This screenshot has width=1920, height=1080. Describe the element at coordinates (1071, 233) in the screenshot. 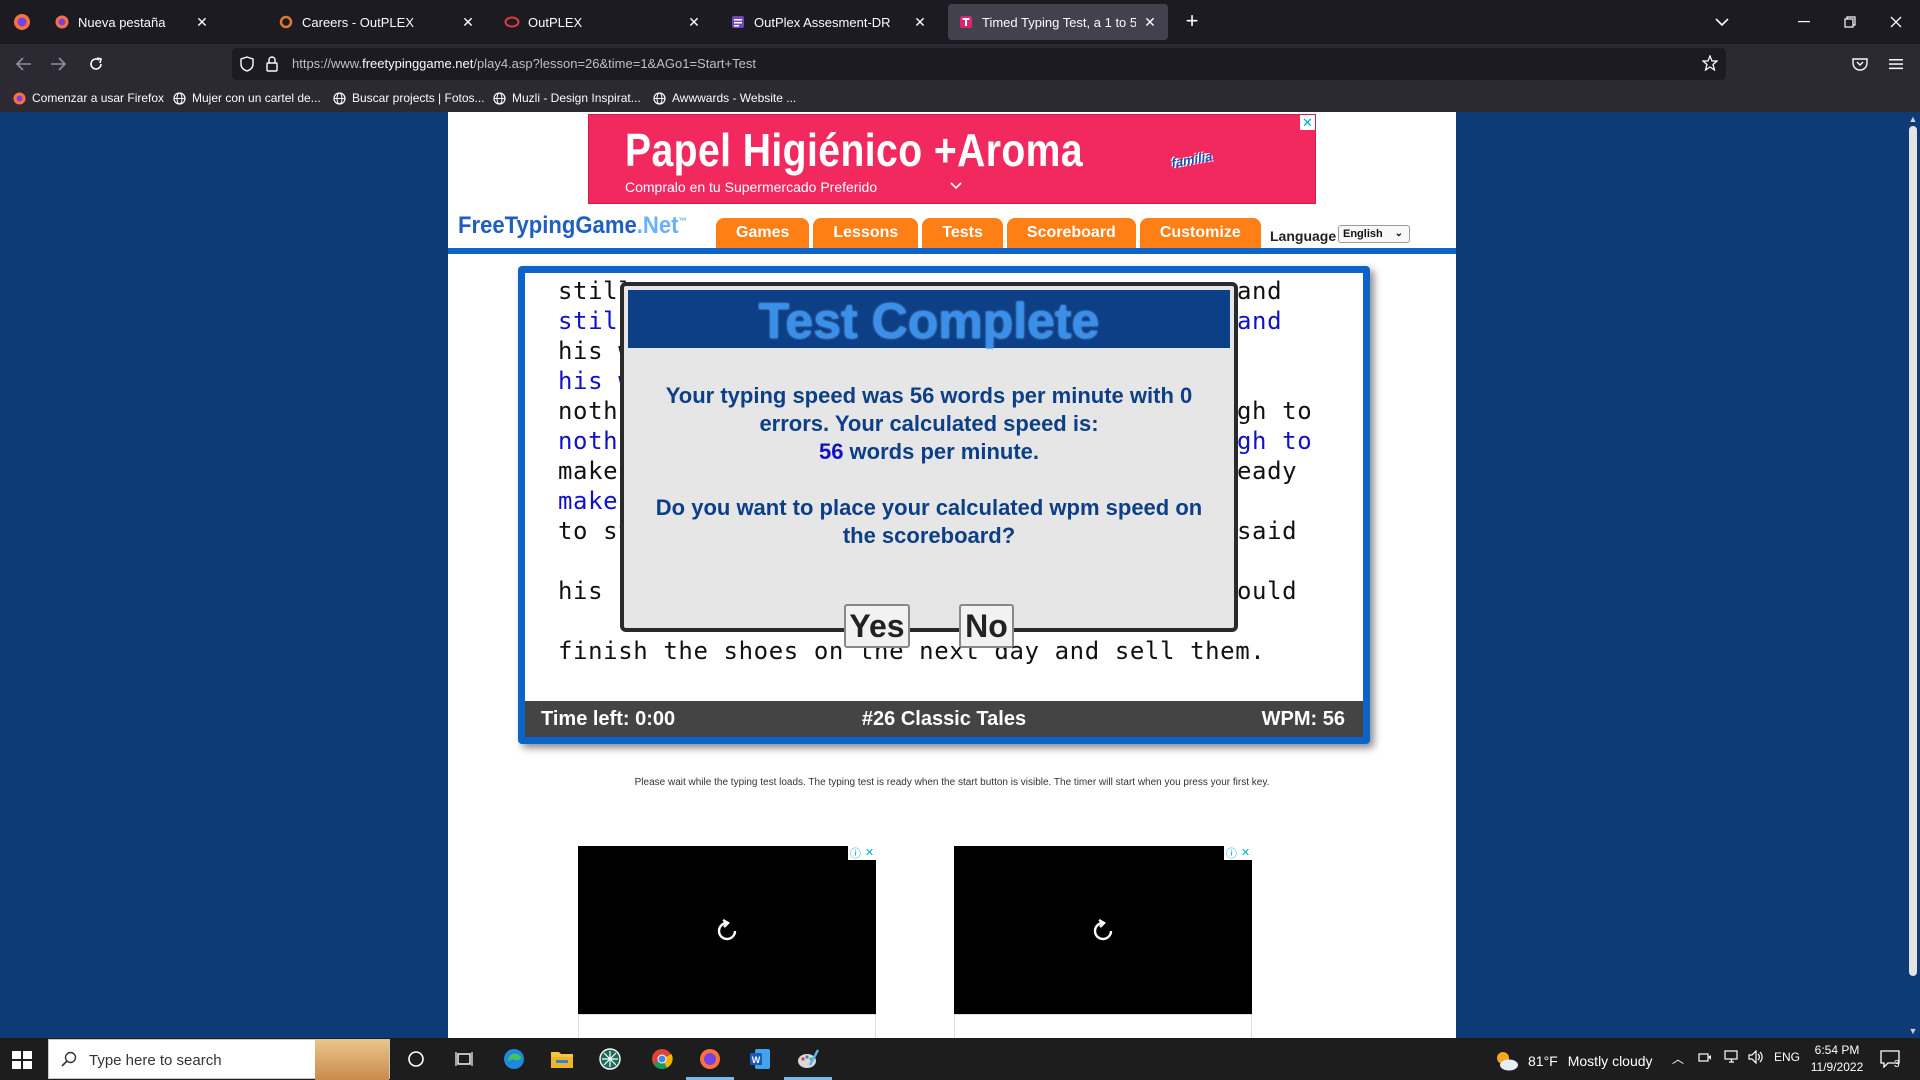

I see `nav-tab-scoreboard: Scoreboard` at that location.